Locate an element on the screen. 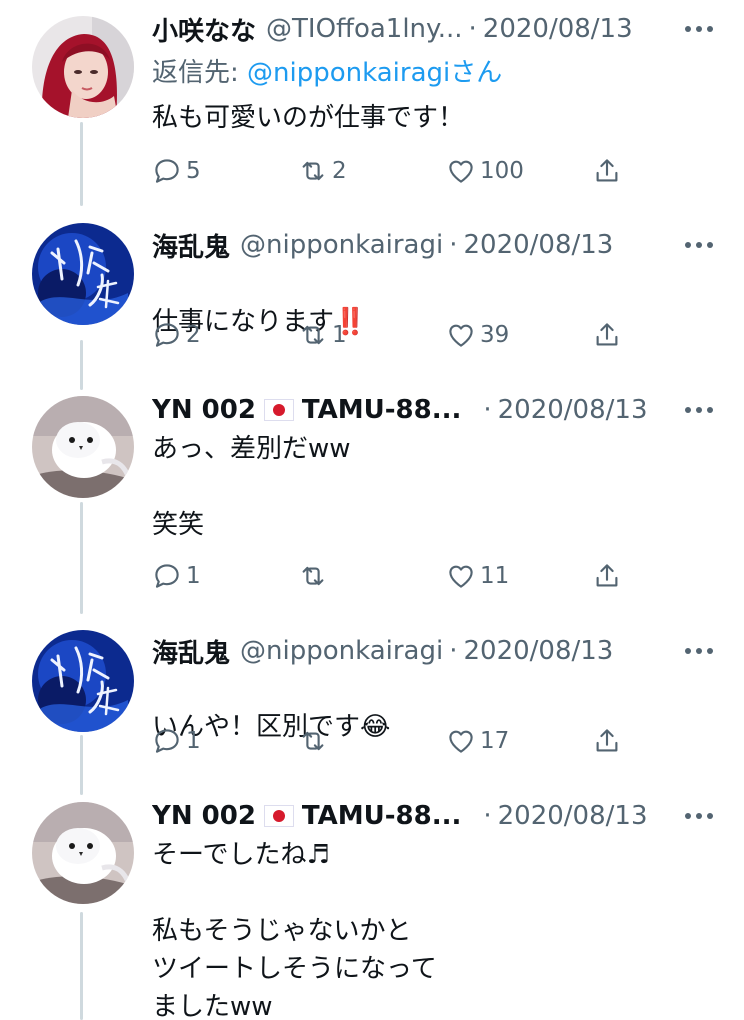  reply-button: 5 is located at coordinates (176, 171).